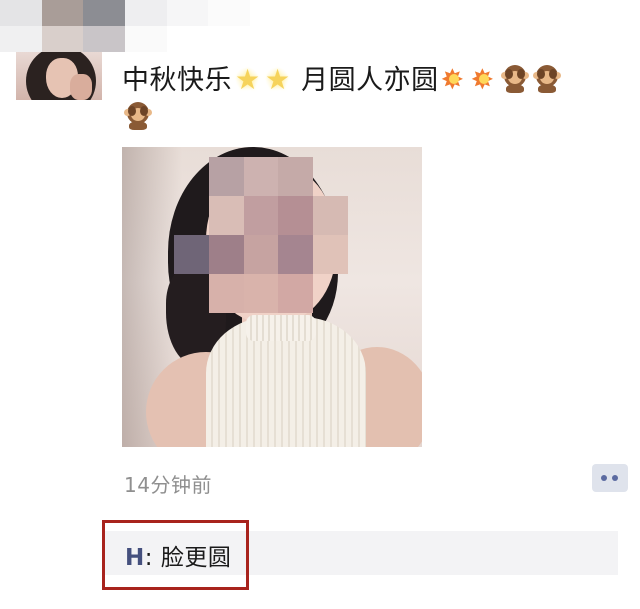 The width and height of the screenshot is (640, 609). What do you see at coordinates (59, 76) in the screenshot?
I see `author-avatar` at bounding box center [59, 76].